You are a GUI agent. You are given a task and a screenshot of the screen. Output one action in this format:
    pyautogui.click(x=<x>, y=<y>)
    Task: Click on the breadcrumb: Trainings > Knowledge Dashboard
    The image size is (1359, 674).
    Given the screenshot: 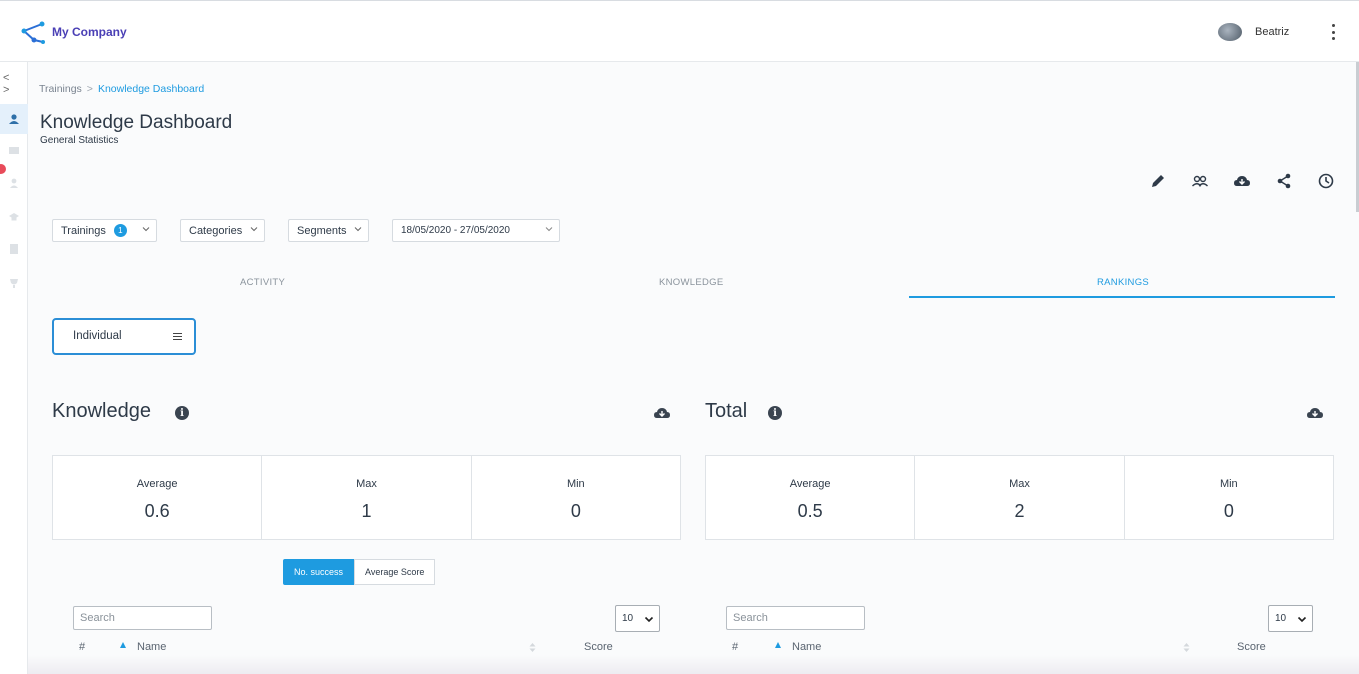 What is the action you would take?
    pyautogui.click(x=121, y=89)
    